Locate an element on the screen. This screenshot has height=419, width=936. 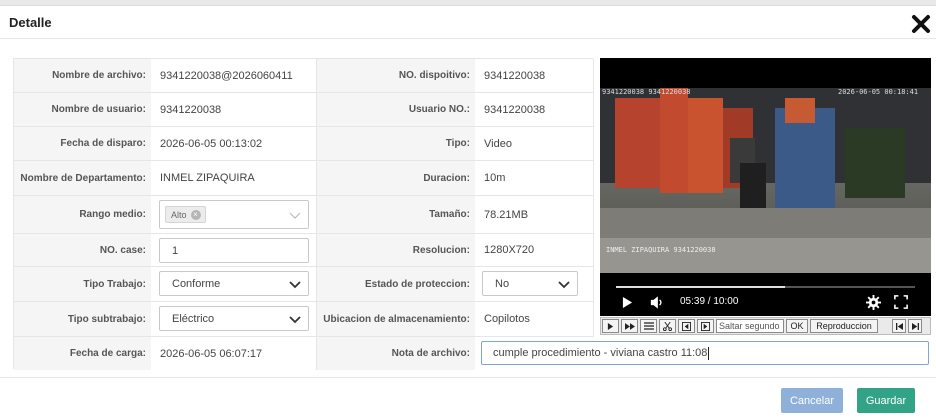
list-button is located at coordinates (648, 326).